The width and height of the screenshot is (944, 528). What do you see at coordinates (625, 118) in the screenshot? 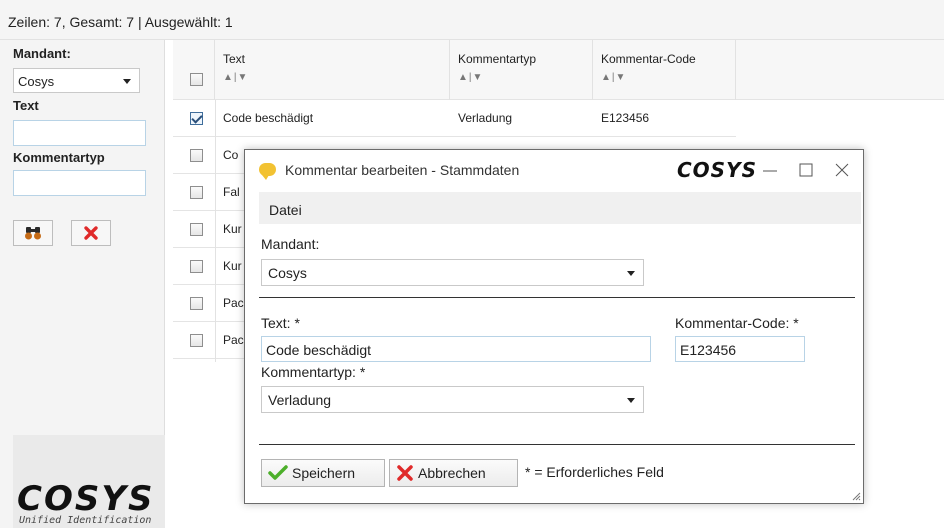
I see `cell-kommentar-code: E123456` at bounding box center [625, 118].